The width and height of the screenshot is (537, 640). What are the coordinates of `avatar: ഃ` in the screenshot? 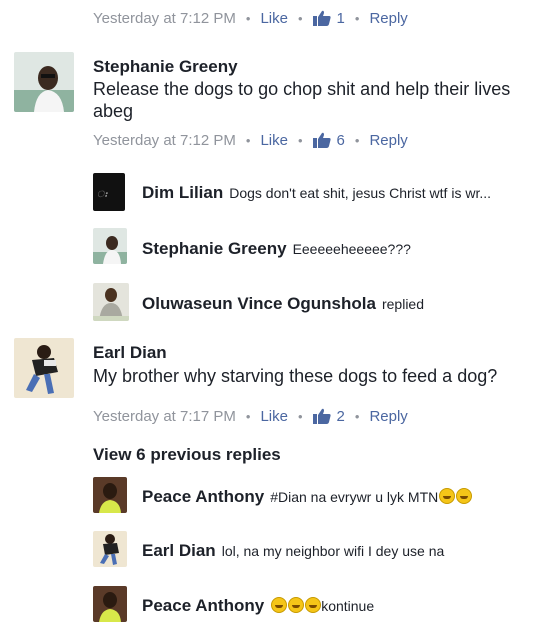 It's located at (109, 192).